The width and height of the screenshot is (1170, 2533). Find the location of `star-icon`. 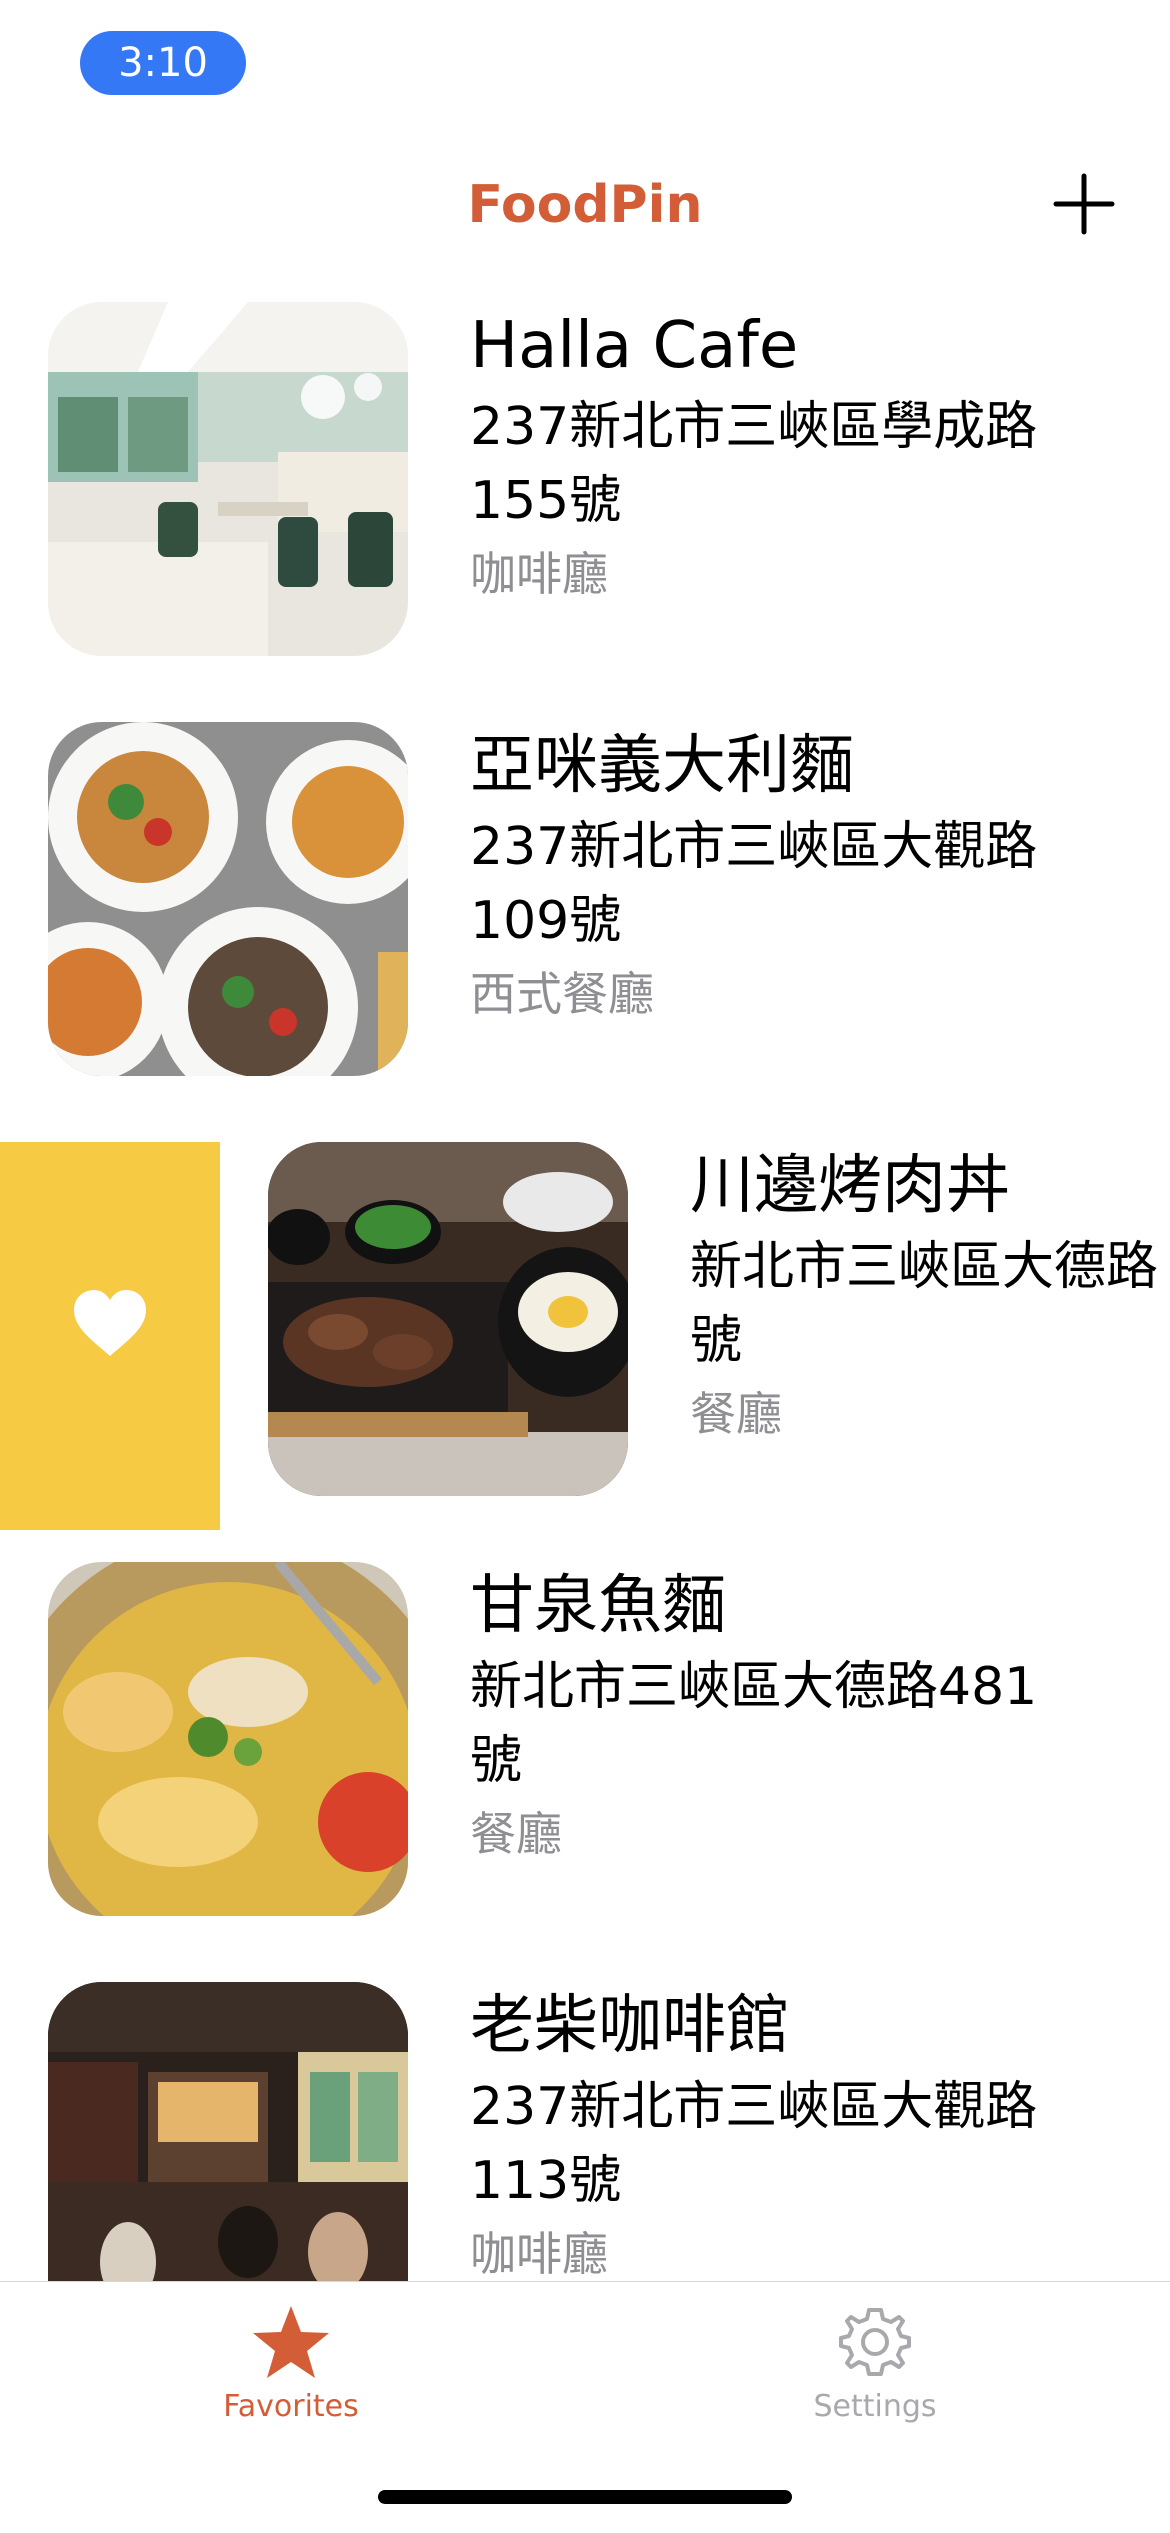

star-icon is located at coordinates (291, 2342).